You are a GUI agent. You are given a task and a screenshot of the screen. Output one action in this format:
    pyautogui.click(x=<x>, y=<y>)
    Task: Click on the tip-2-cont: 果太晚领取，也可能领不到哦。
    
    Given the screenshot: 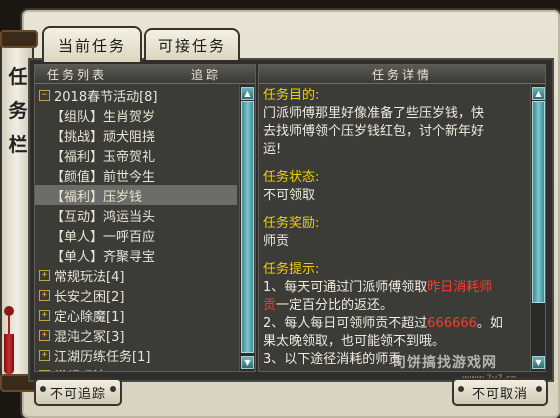 What is the action you would take?
    pyautogui.click(x=354, y=341)
    